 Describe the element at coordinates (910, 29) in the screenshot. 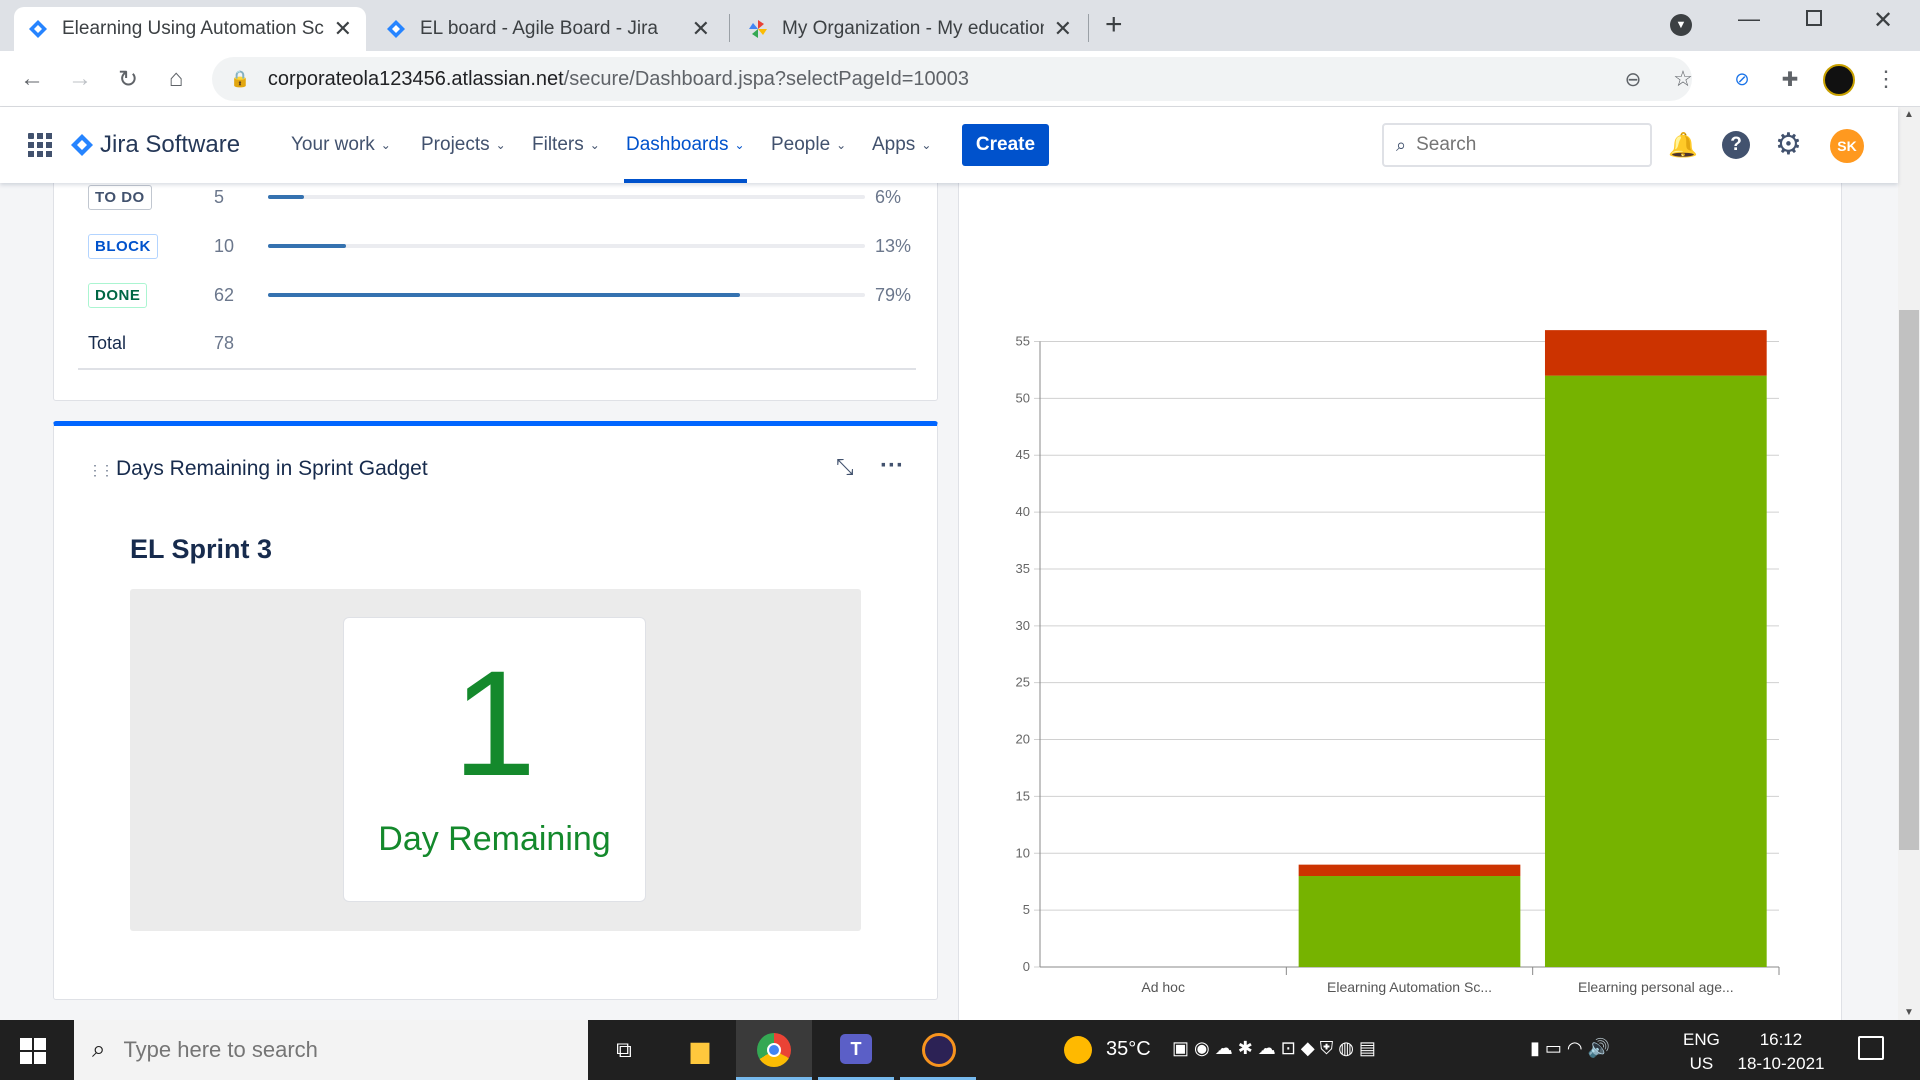

I see `browser-tab-3: My Organization - My education ✕` at that location.